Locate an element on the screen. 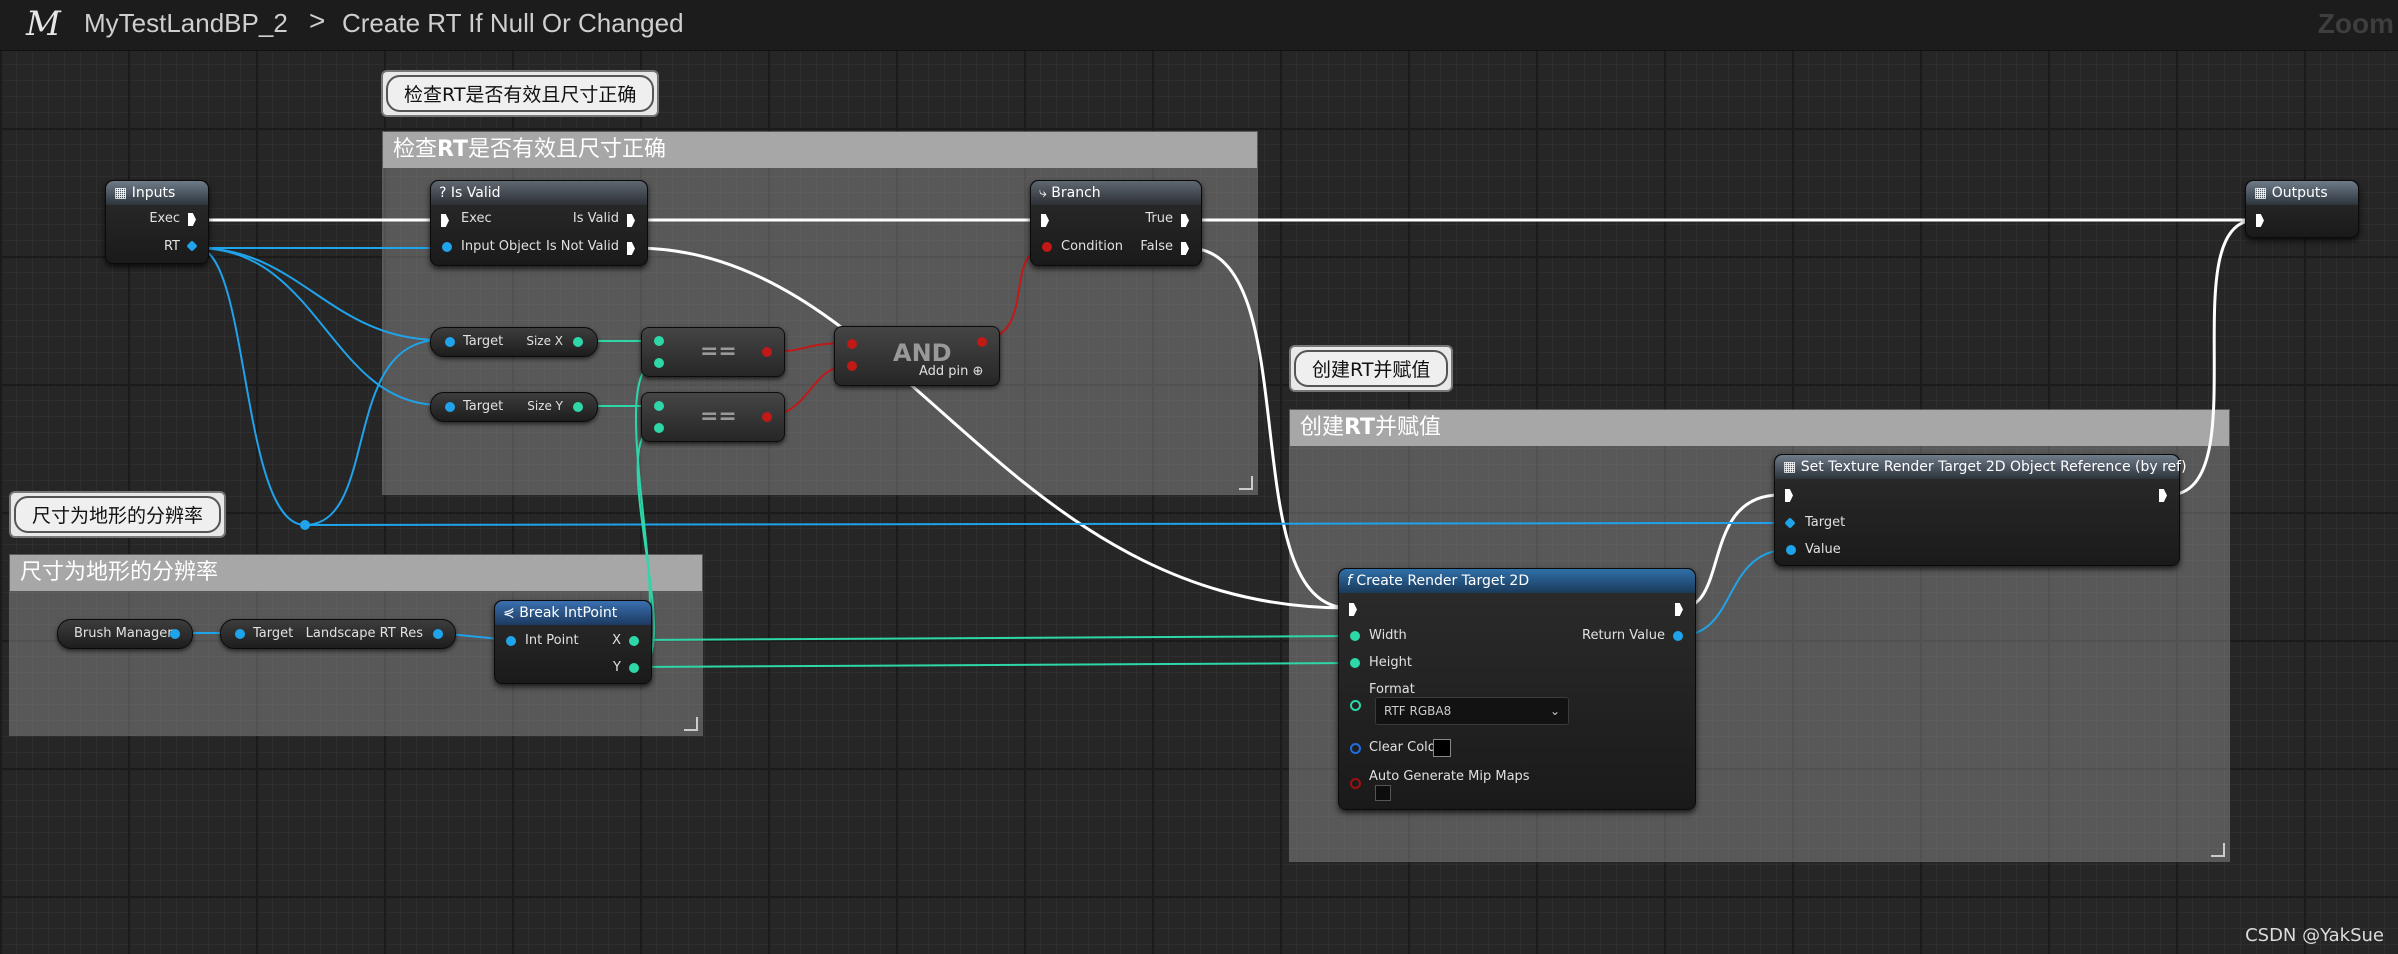  condition-pin is located at coordinates (1047, 247).